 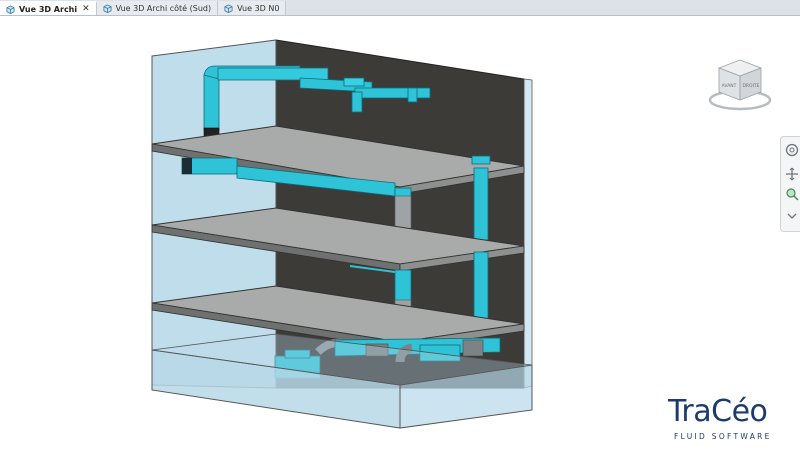 What do you see at coordinates (723, 436) in the screenshot?
I see `logo-tagline: FLUID SOFTWARE` at bounding box center [723, 436].